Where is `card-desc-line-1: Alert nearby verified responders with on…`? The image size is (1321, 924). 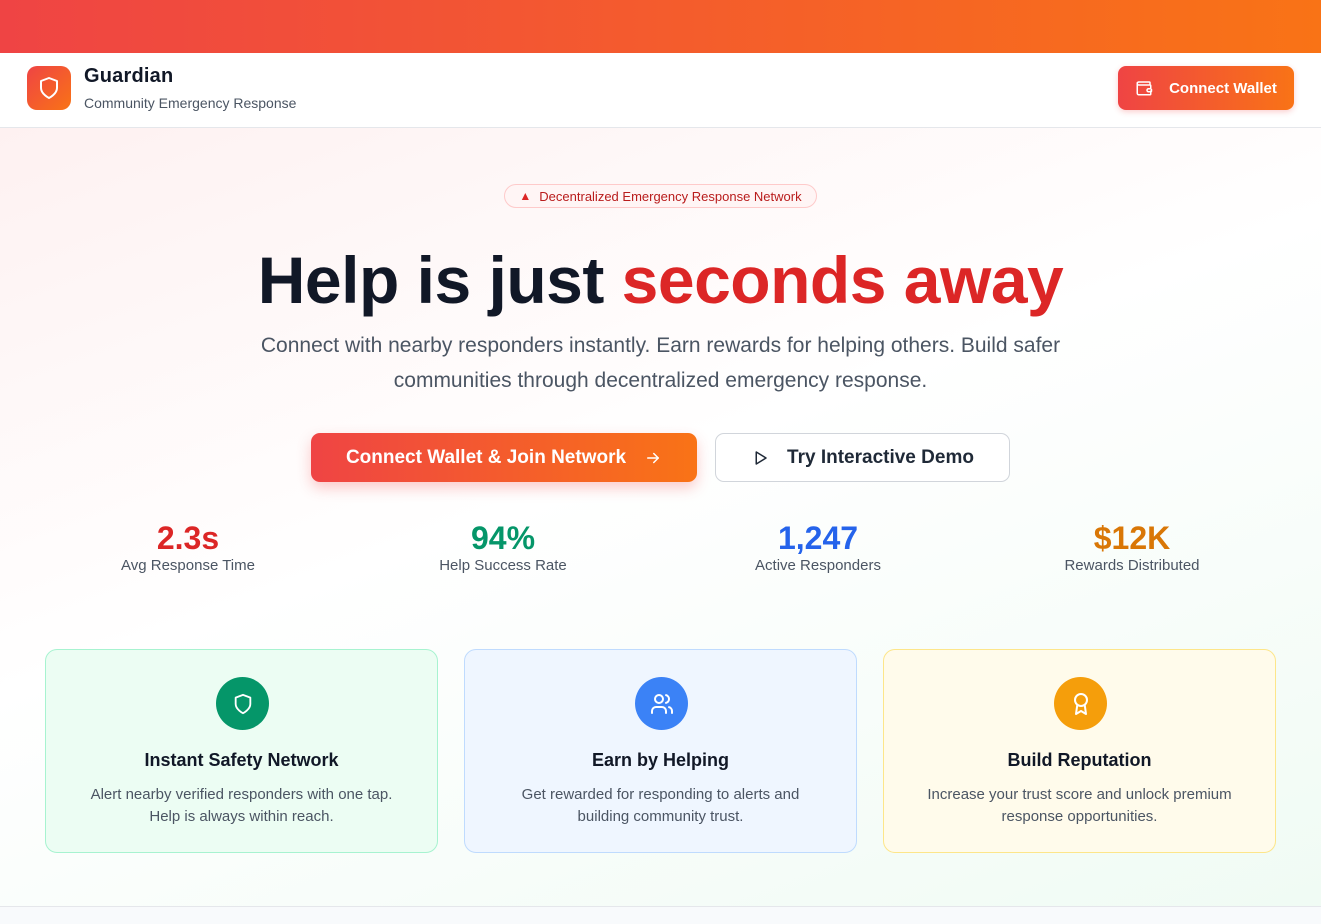
card-desc-line-1: Alert nearby verified responders with on… is located at coordinates (241, 794).